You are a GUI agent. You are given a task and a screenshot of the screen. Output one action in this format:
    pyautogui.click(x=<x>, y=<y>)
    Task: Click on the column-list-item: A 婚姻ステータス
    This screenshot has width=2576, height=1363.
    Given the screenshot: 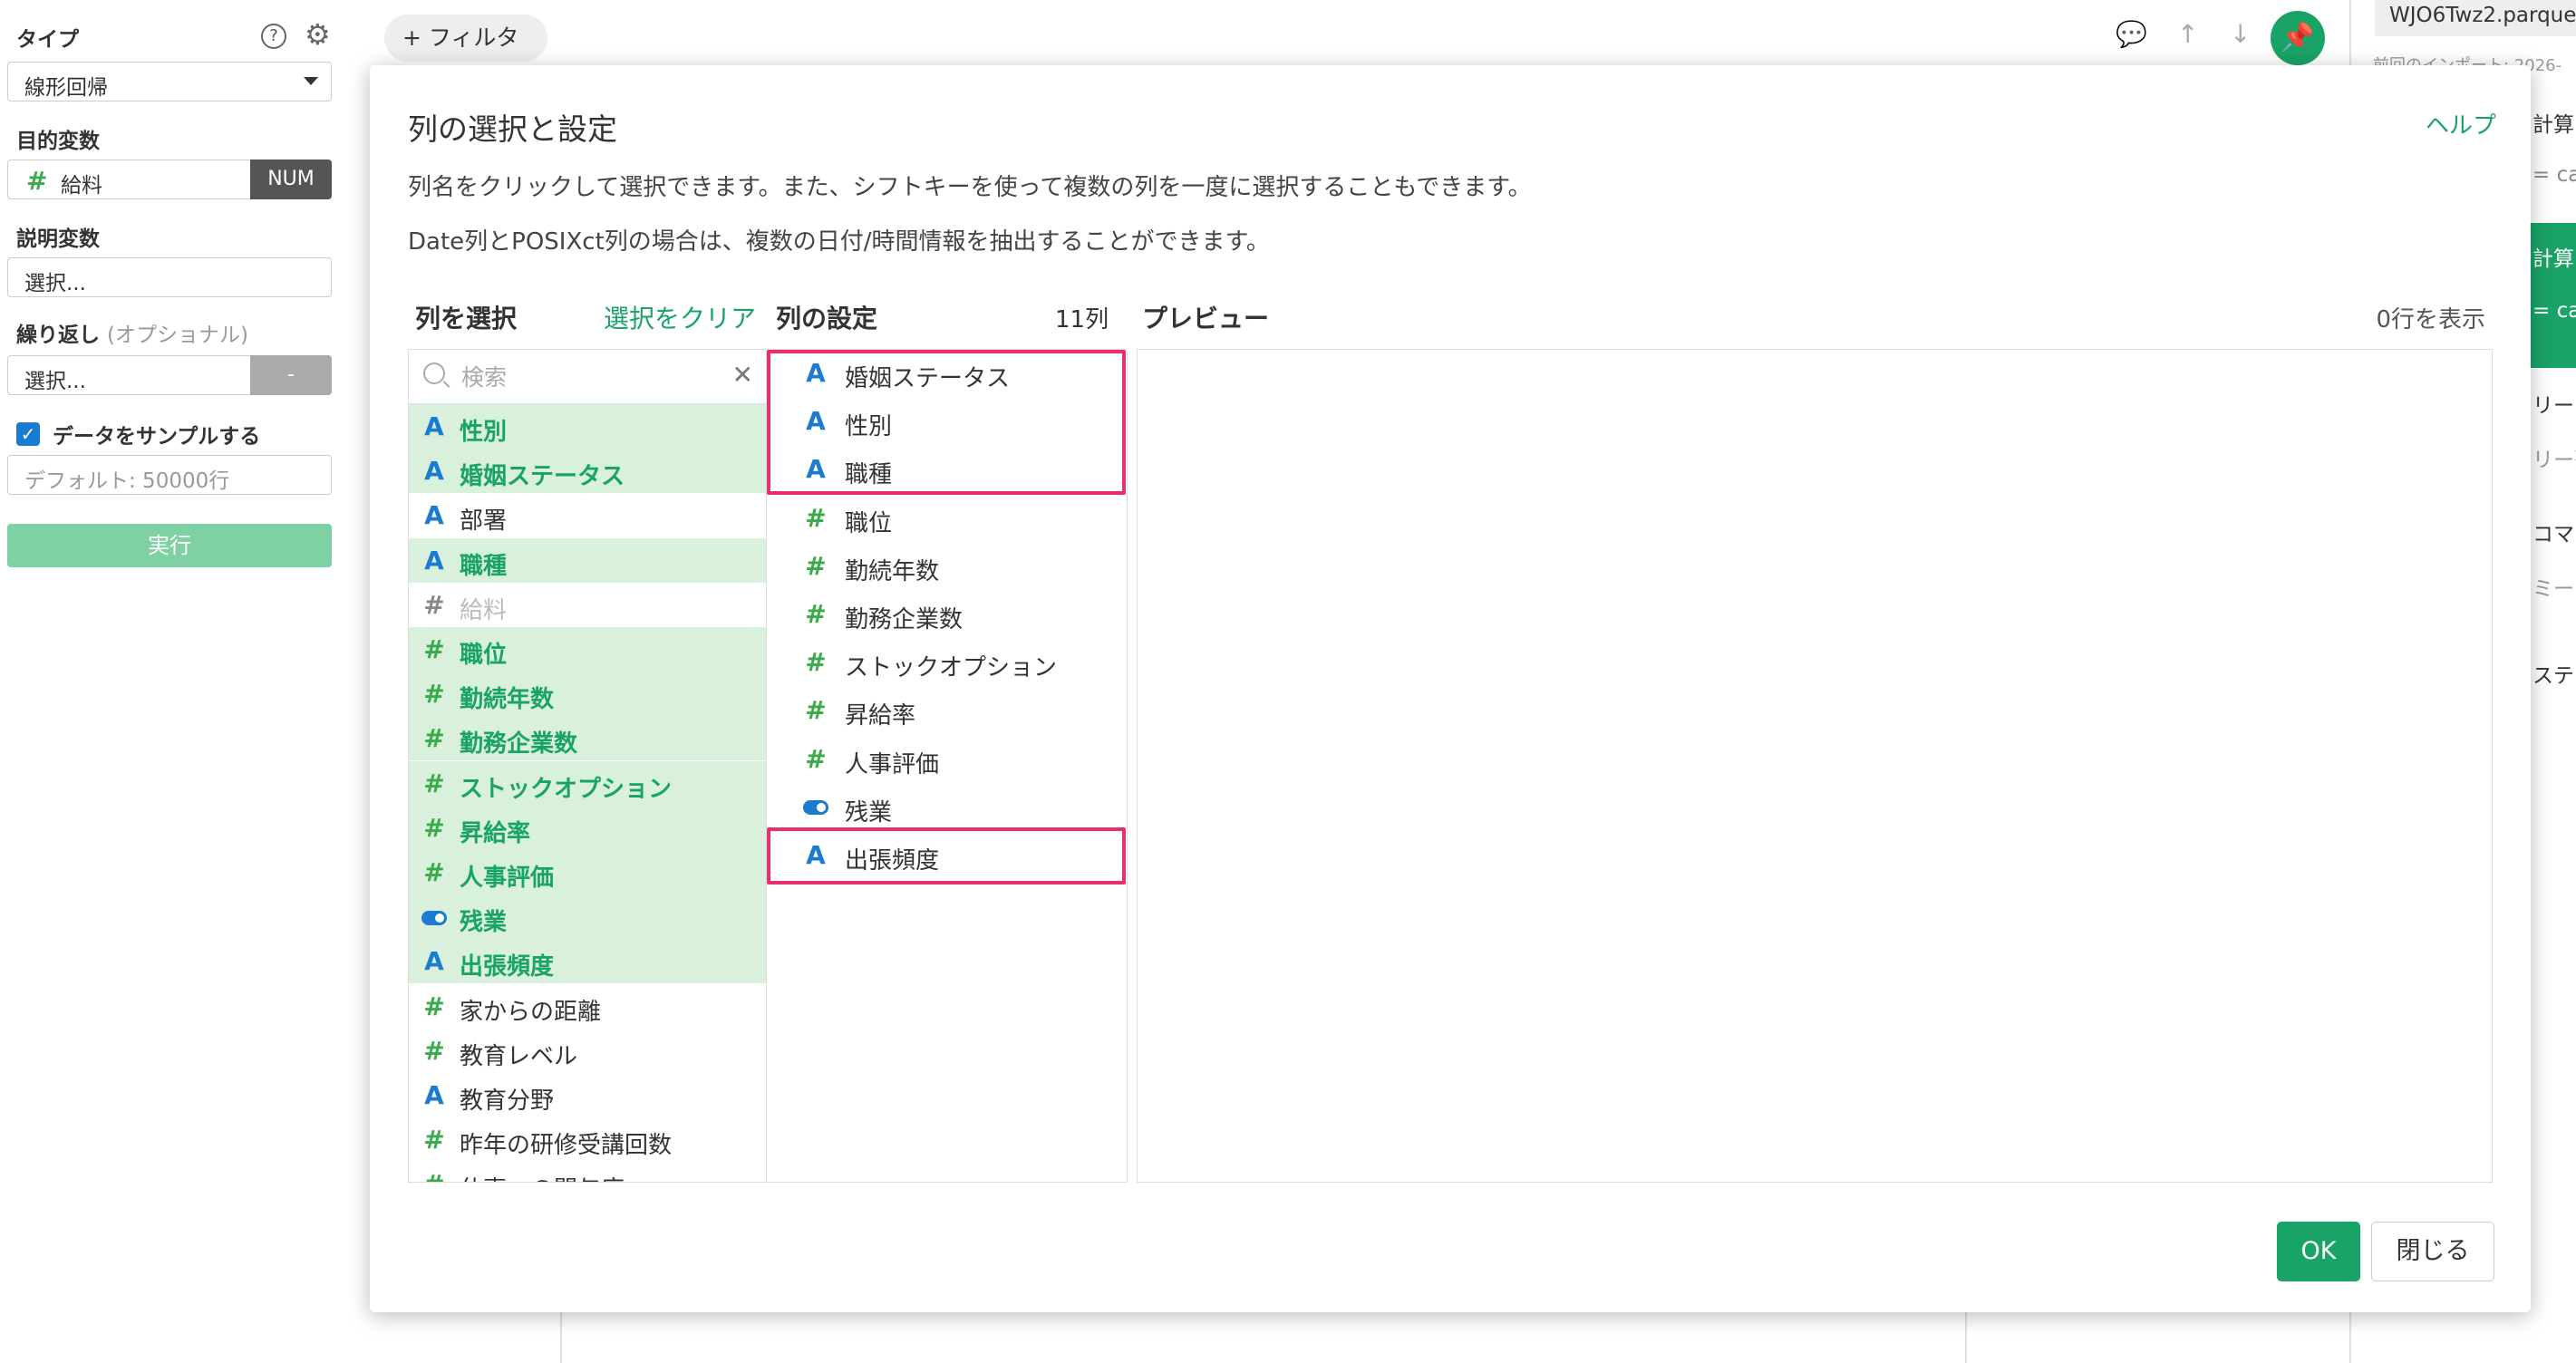 What is the action you would take?
    pyautogui.click(x=587, y=471)
    